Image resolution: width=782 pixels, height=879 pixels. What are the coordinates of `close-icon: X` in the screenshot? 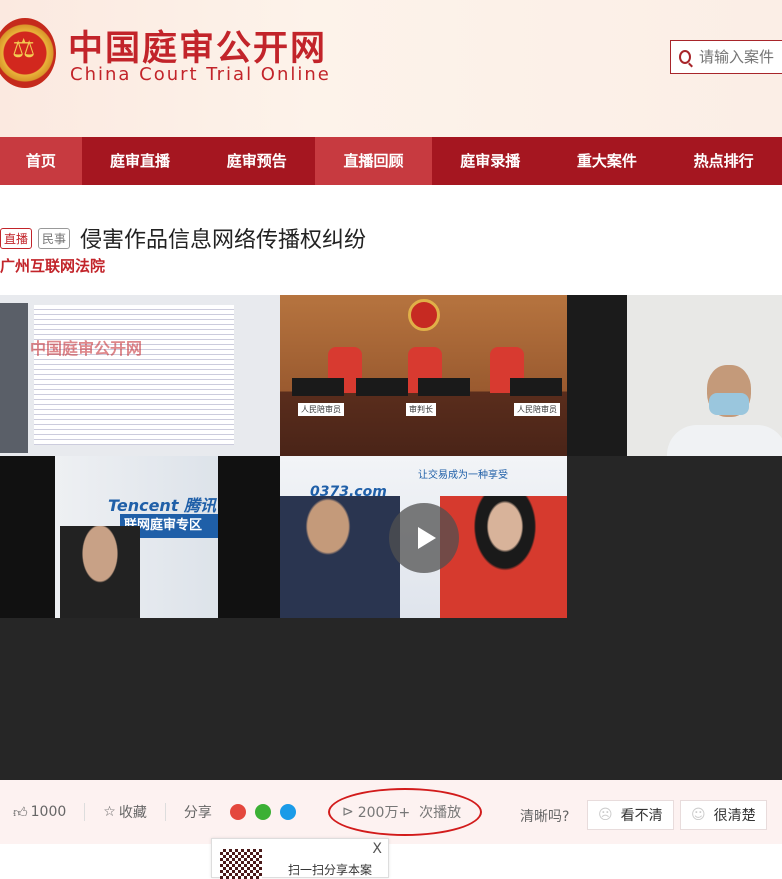 It's located at (377, 849).